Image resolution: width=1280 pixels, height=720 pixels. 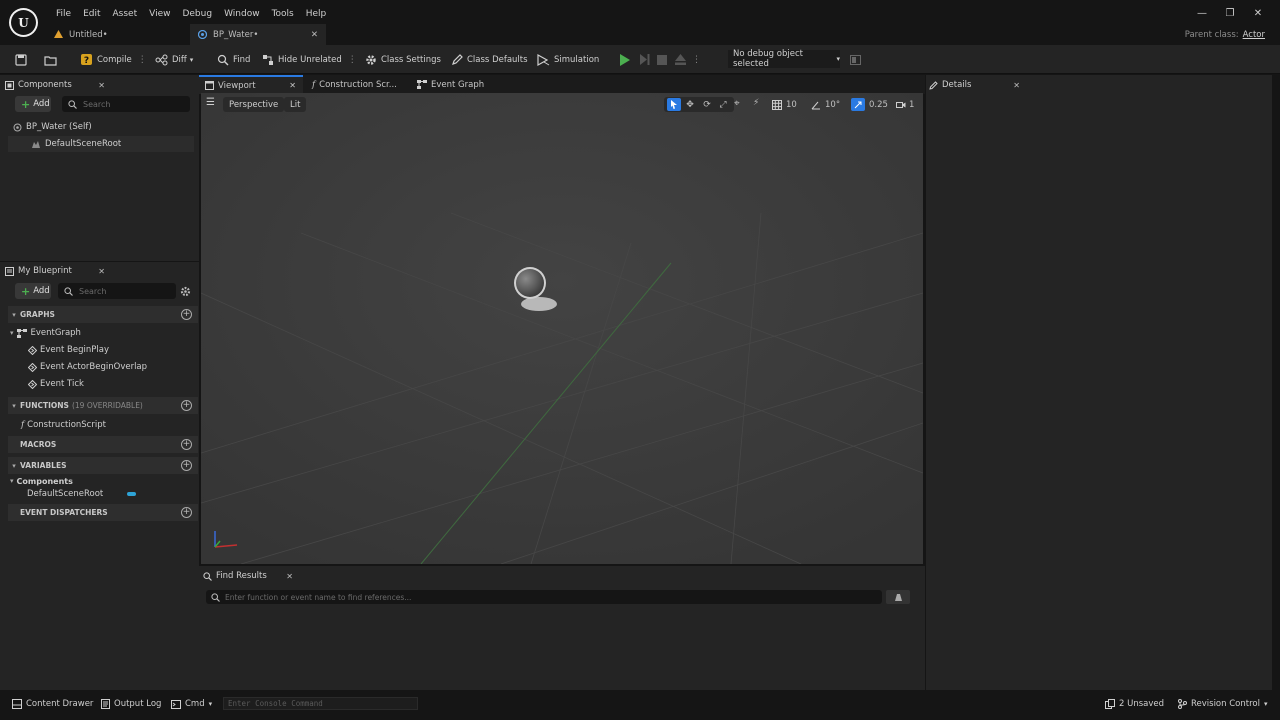 I want to click on macros-section: MACROS +, so click(x=103, y=444).